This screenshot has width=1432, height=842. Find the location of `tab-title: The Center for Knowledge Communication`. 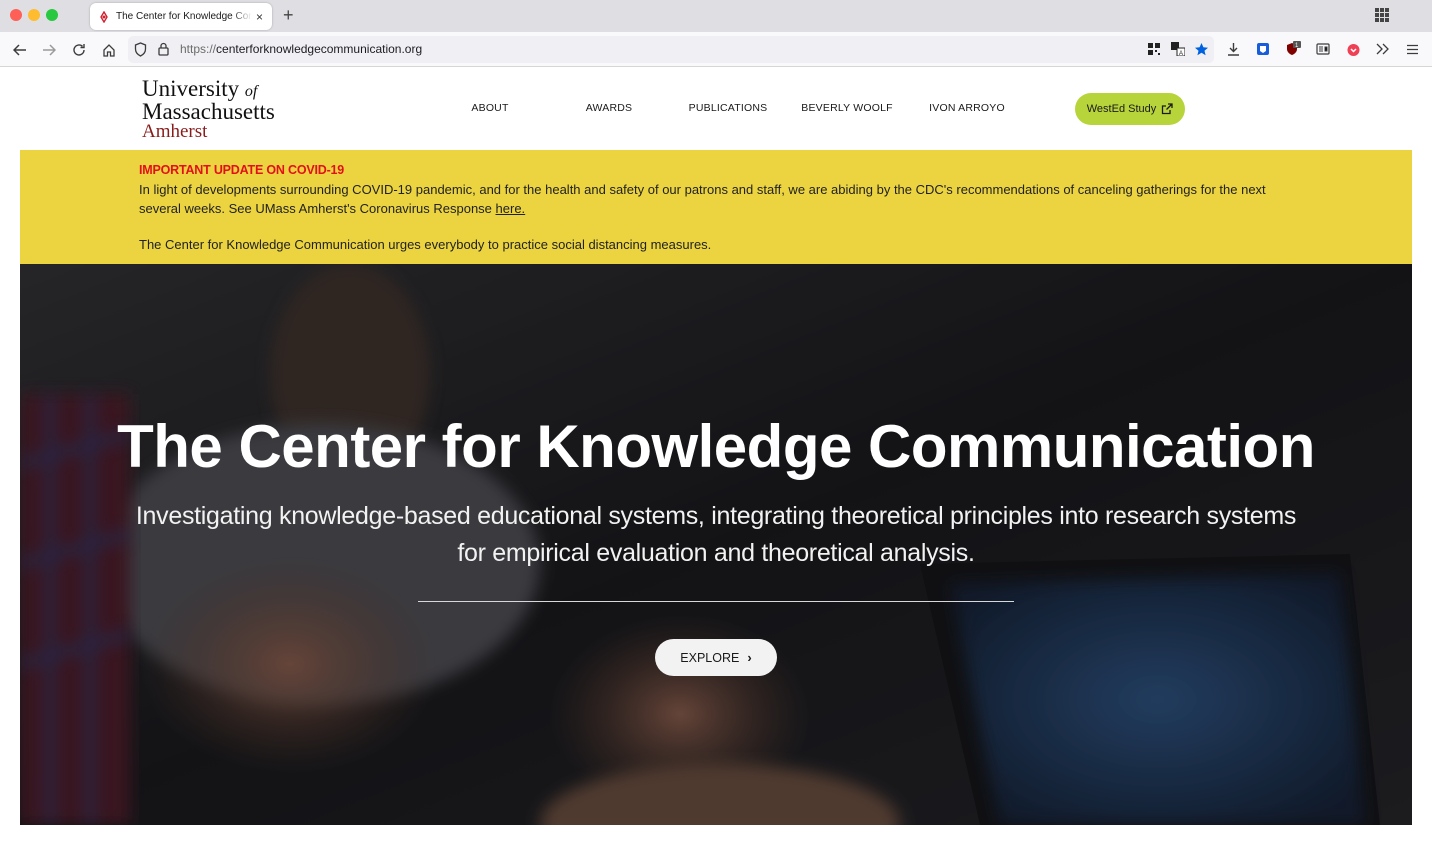

tab-title: The Center for Knowledge Communication is located at coordinates (184, 16).